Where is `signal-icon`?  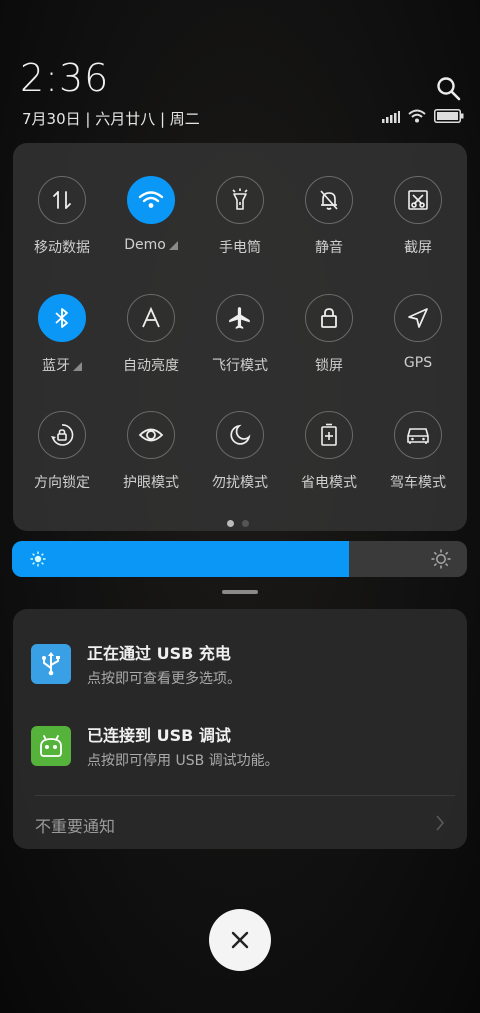 signal-icon is located at coordinates (391, 117).